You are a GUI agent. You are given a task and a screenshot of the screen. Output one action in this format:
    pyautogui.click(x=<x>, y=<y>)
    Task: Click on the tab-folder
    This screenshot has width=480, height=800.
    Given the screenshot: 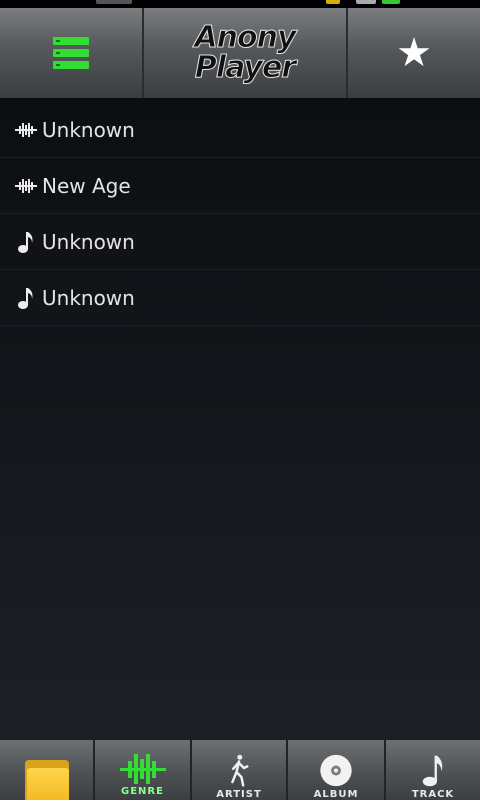 What is the action you would take?
    pyautogui.click(x=47, y=770)
    